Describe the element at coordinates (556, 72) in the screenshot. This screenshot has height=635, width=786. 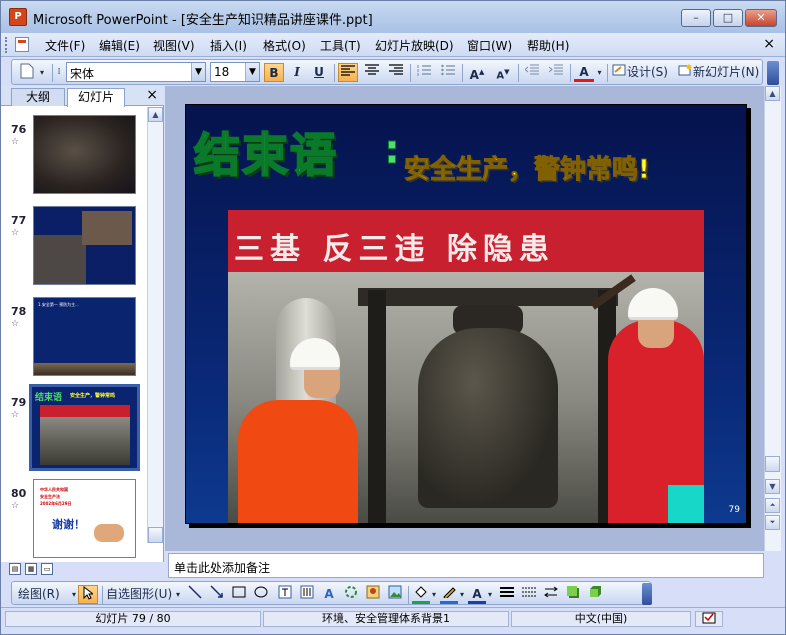
I see `increase-indent-icon` at that location.